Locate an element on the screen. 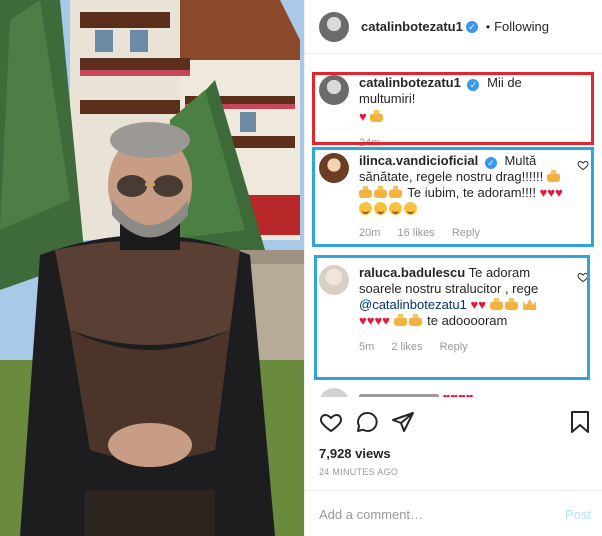 Image resolution: width=602 pixels, height=536 pixels. action-bar is located at coordinates (455, 424).